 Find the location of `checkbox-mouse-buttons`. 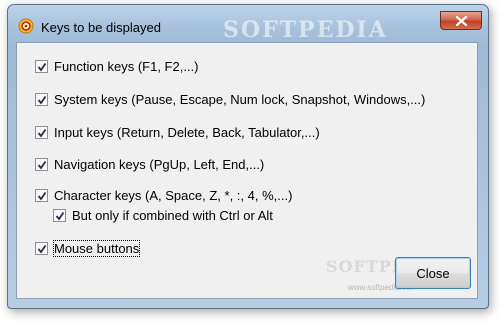

checkbox-mouse-buttons is located at coordinates (41, 248).